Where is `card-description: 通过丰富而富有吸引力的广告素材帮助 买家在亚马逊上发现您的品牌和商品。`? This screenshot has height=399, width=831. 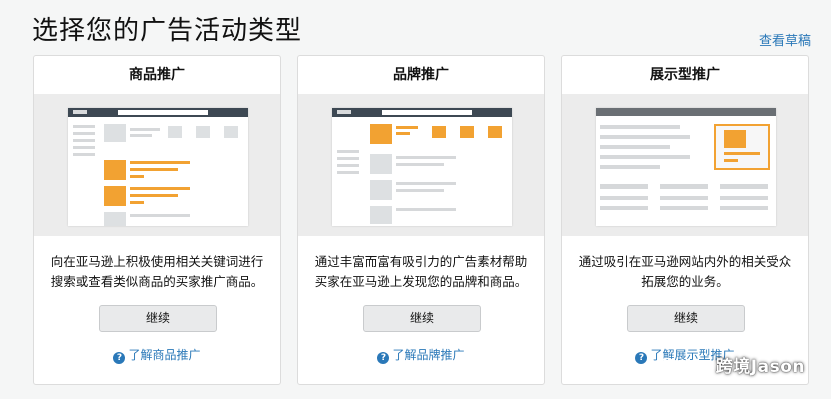
card-description: 通过丰富而富有吸引力的广告素材帮助 买家在亚马逊上发现您的品牌和商品。 is located at coordinates (421, 271).